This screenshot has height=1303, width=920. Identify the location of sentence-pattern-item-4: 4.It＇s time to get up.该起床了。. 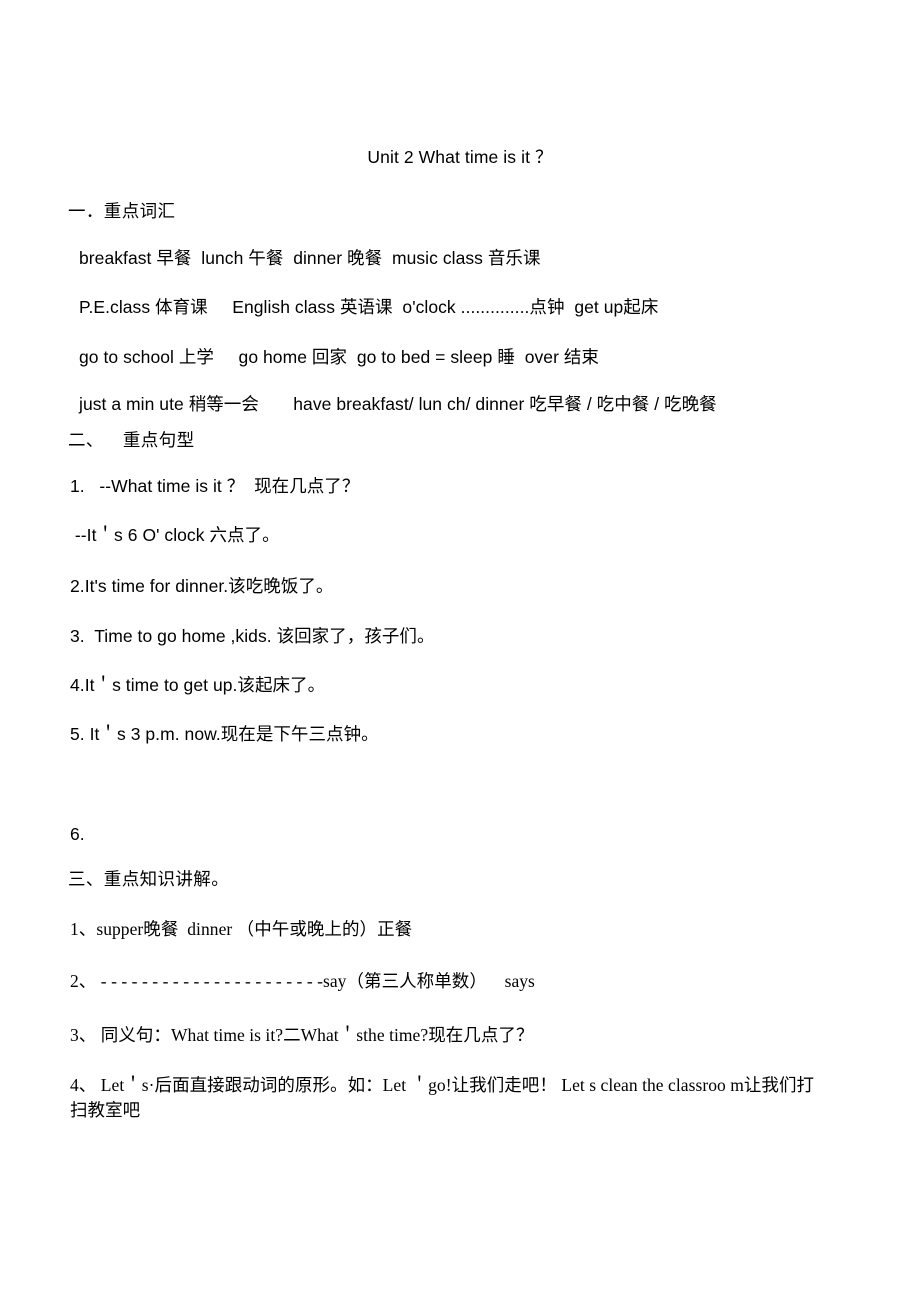
(198, 685).